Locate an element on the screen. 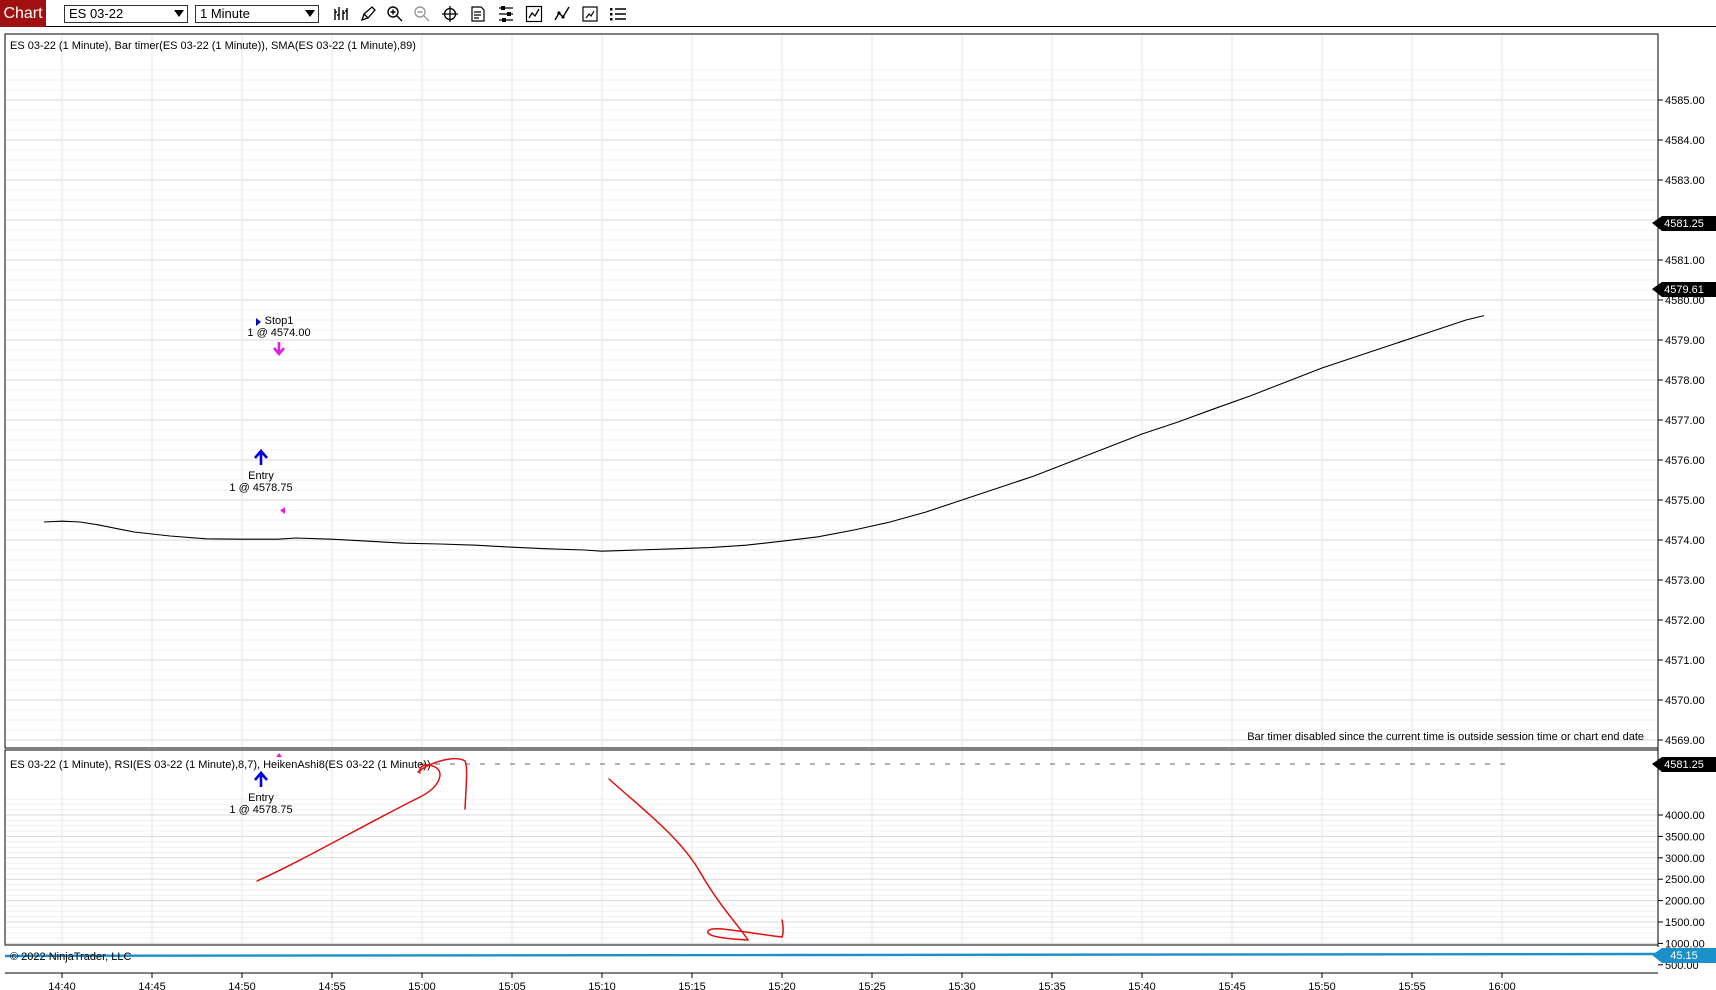 The image size is (1716, 990). data-box-icon is located at coordinates (478, 14).